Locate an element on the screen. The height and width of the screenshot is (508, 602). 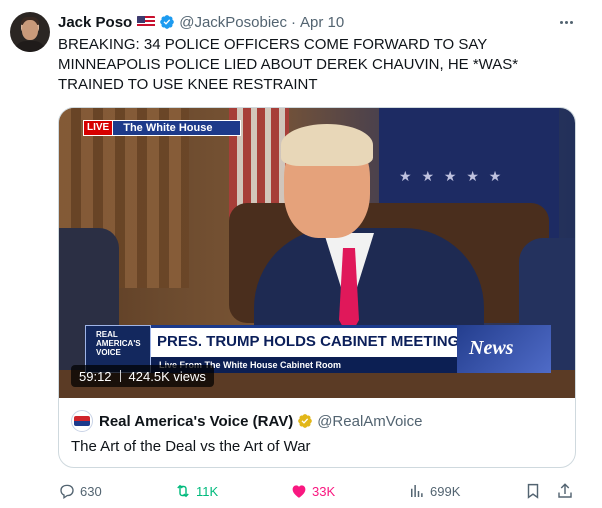
quoted-name: Real America's Voice (RAV) is located at coordinates (196, 421).